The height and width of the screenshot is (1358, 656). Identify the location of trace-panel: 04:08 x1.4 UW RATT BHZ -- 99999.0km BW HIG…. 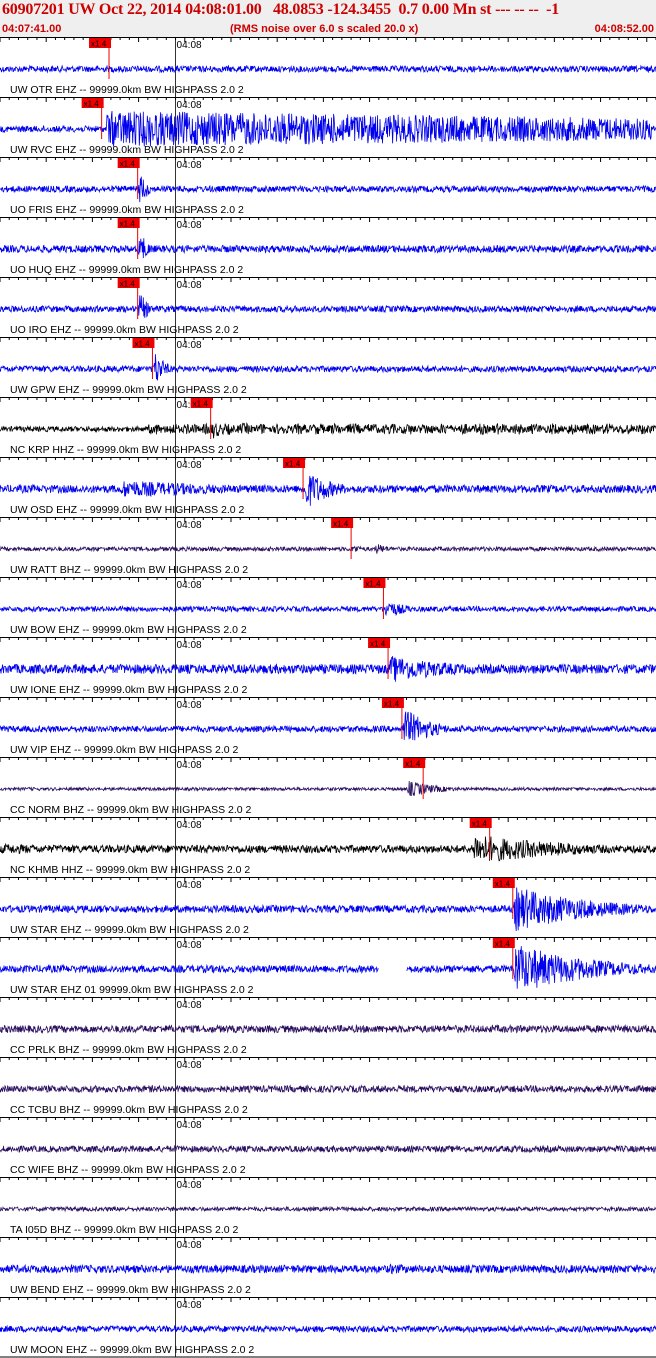
(328, 547).